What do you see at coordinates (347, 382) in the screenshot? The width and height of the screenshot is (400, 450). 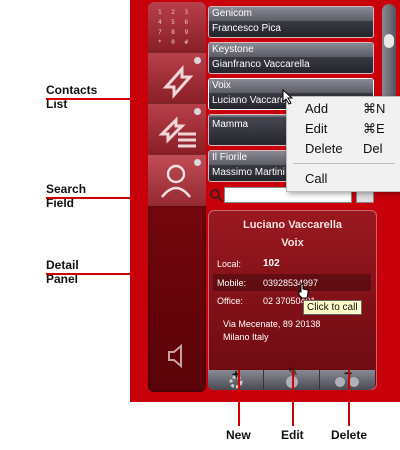 I see `voicemail-icon` at bounding box center [347, 382].